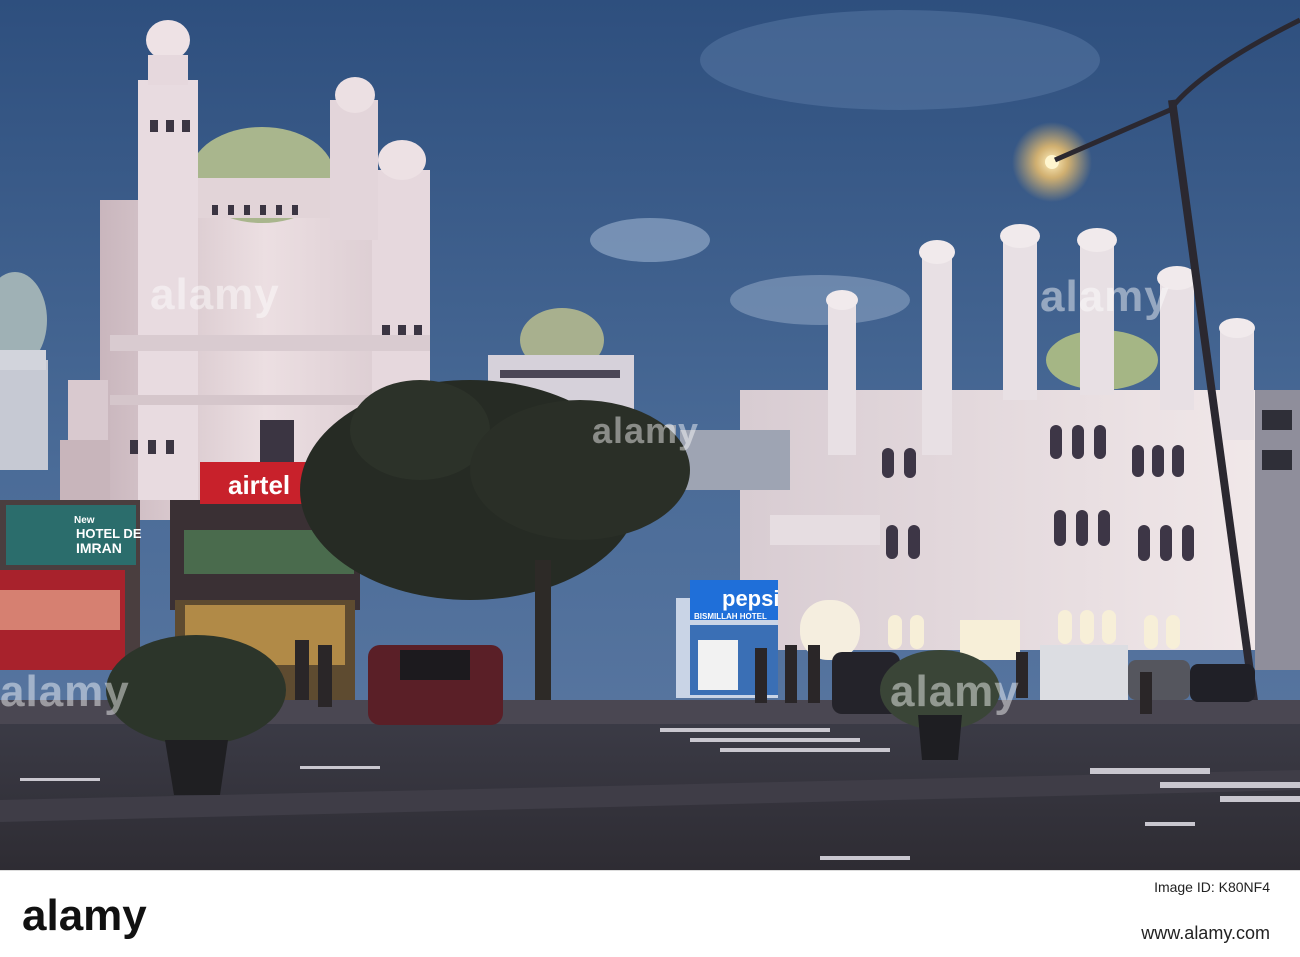 The width and height of the screenshot is (1300, 957). Describe the element at coordinates (84, 520) in the screenshot. I see `hotel-sign-new: New` at that location.